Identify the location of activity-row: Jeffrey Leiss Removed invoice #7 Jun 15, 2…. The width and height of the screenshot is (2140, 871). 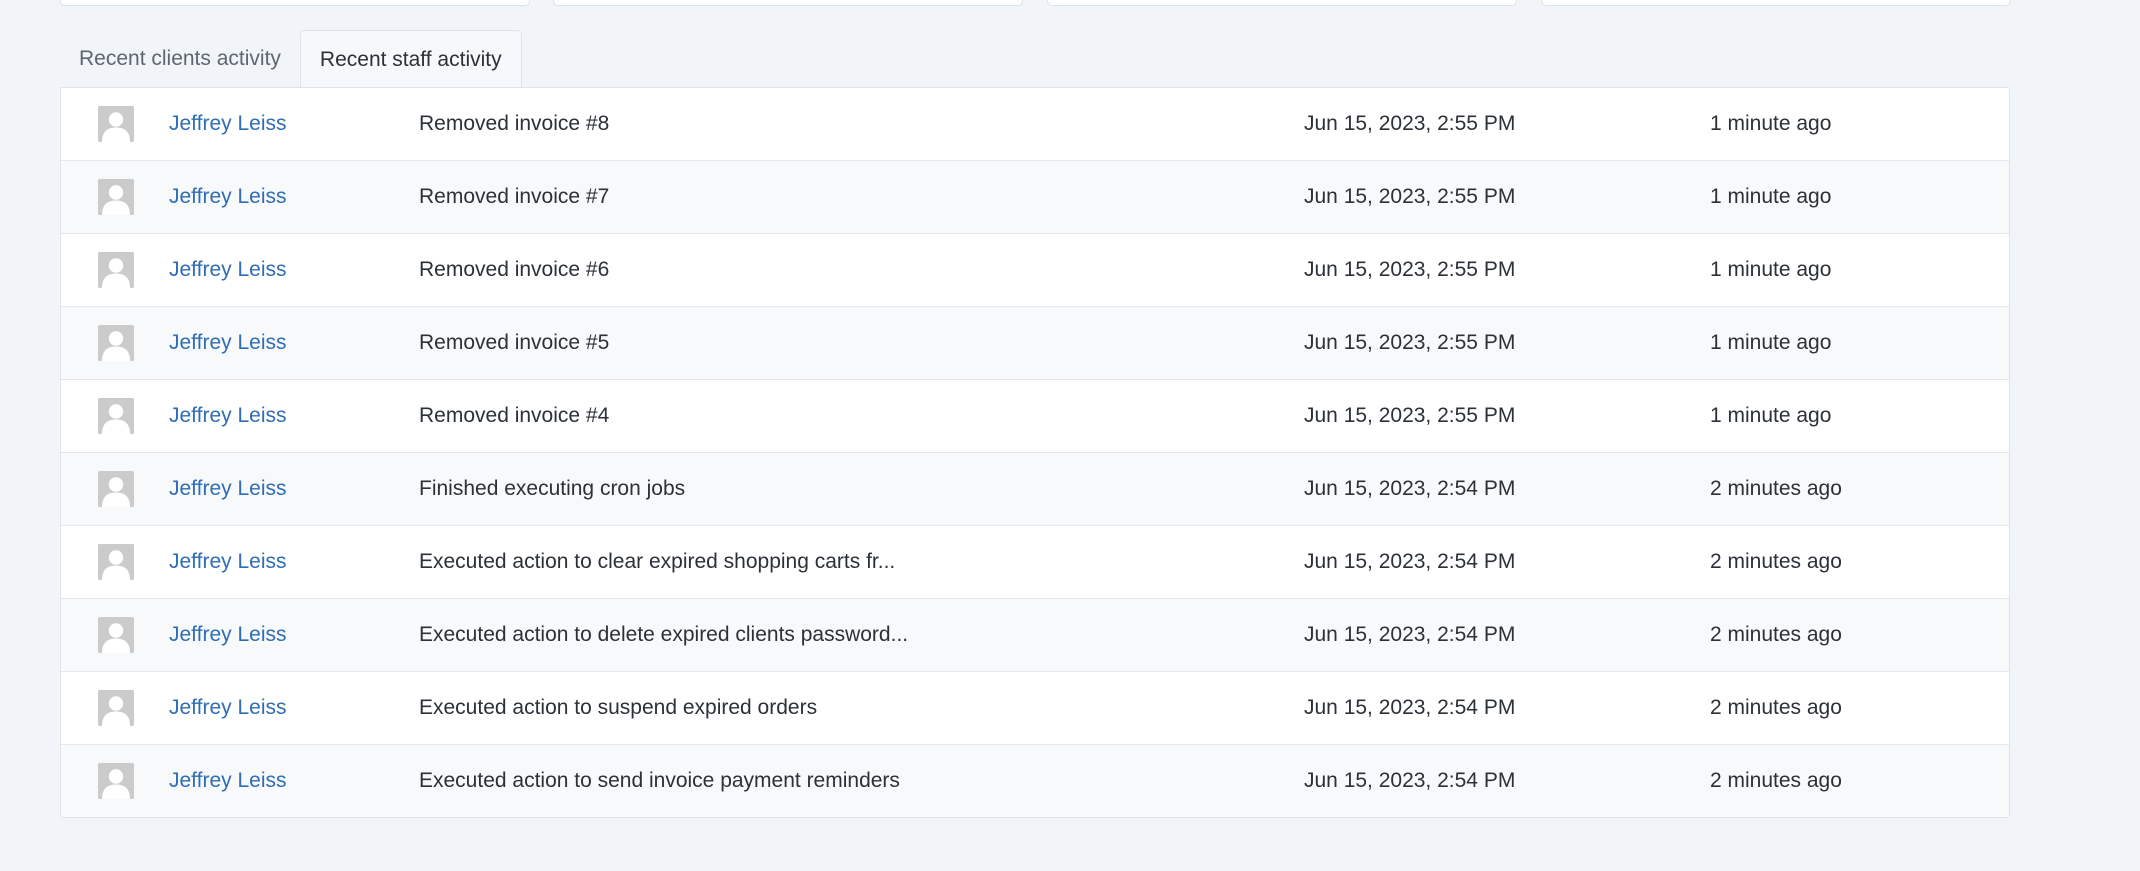
(1035, 196).